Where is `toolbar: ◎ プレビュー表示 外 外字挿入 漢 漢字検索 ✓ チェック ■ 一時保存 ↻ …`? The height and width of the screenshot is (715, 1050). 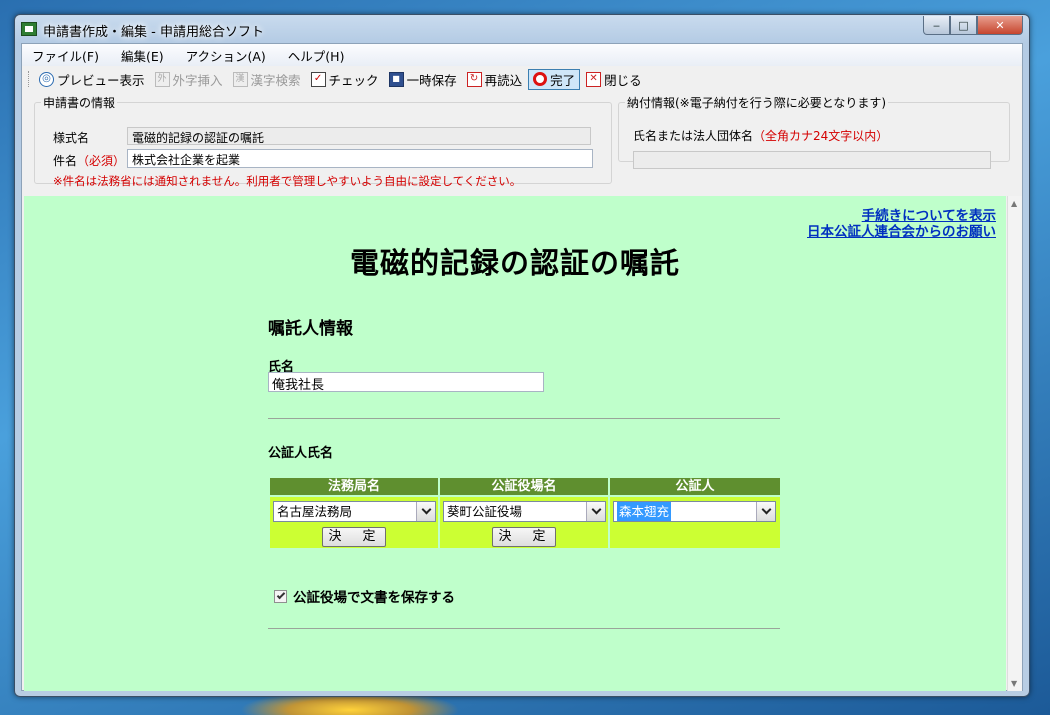 toolbar: ◎ プレビュー表示 外 外字挿入 漢 漢字検索 ✓ チェック ■ 一時保存 ↻ … is located at coordinates (522, 79).